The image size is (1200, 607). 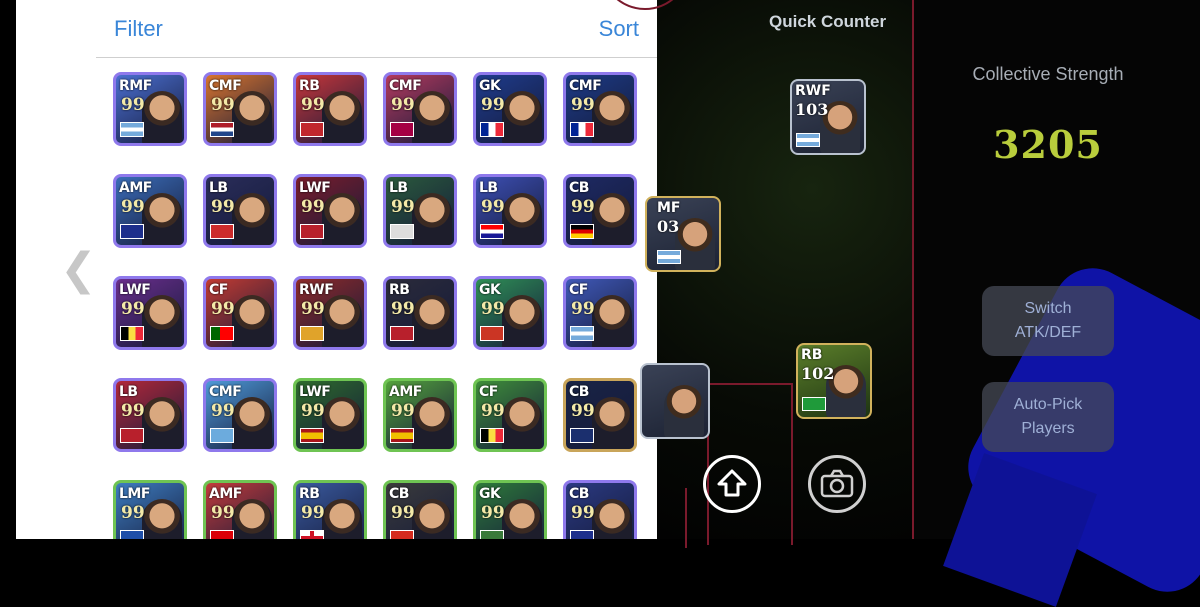 What do you see at coordinates (828, 21) in the screenshot?
I see `formation-title: Quick Counter` at bounding box center [828, 21].